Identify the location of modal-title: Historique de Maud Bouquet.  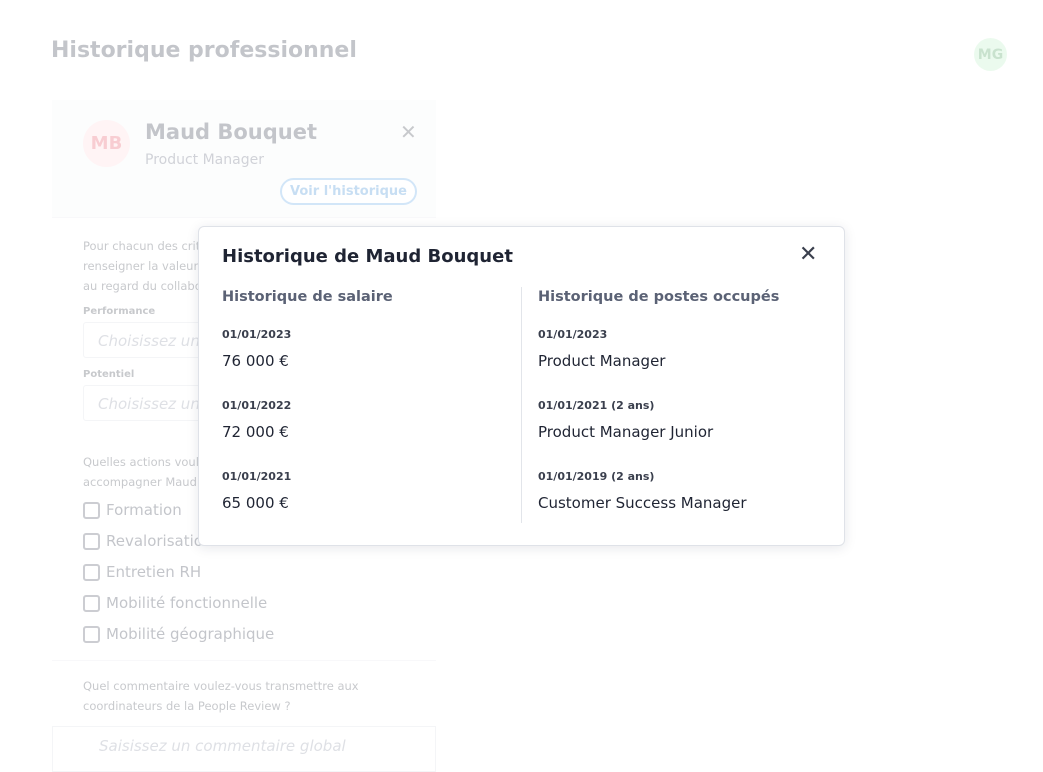
(367, 256).